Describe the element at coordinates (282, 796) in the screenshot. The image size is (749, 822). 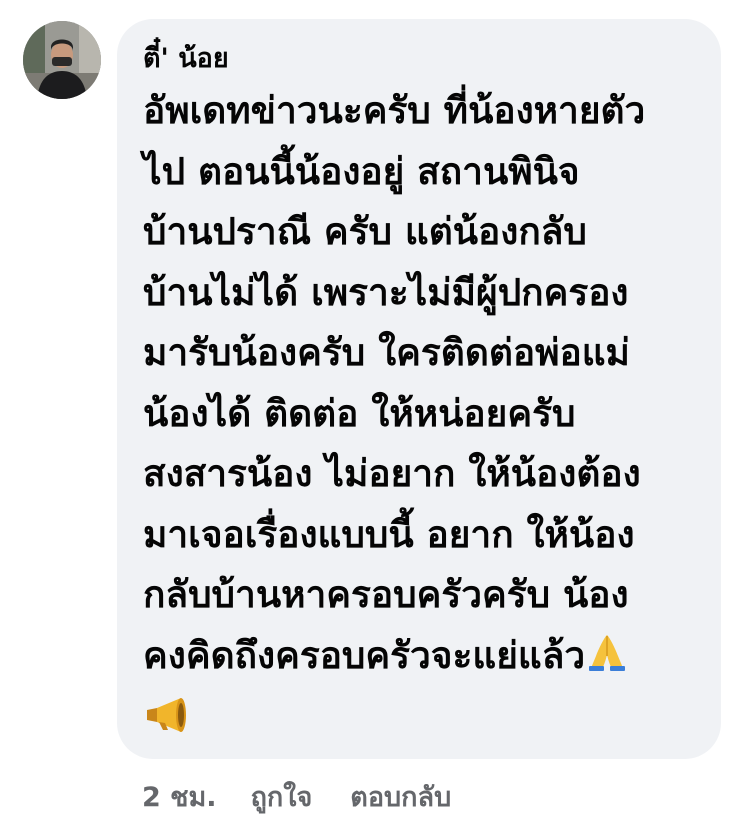
I see `like-button: ถูกใจ` at that location.